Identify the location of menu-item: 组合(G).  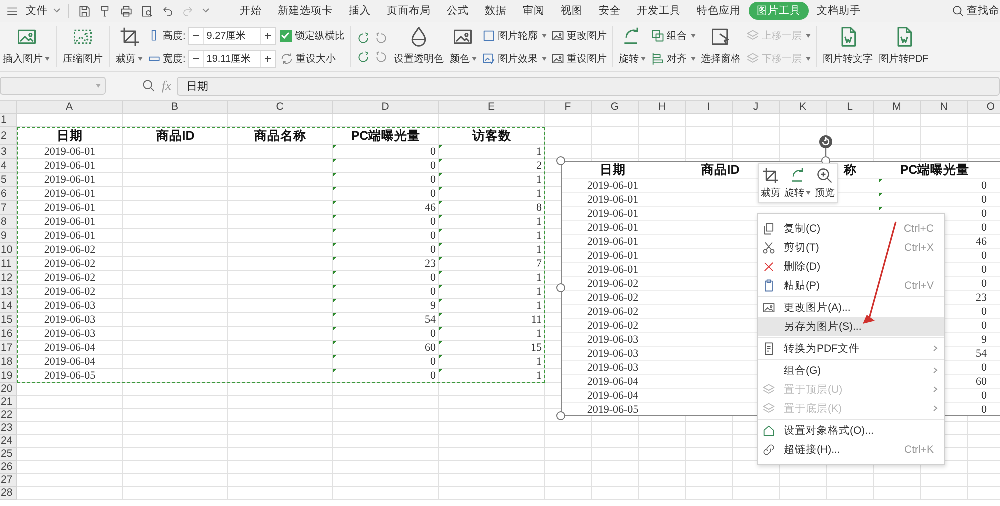
(851, 370).